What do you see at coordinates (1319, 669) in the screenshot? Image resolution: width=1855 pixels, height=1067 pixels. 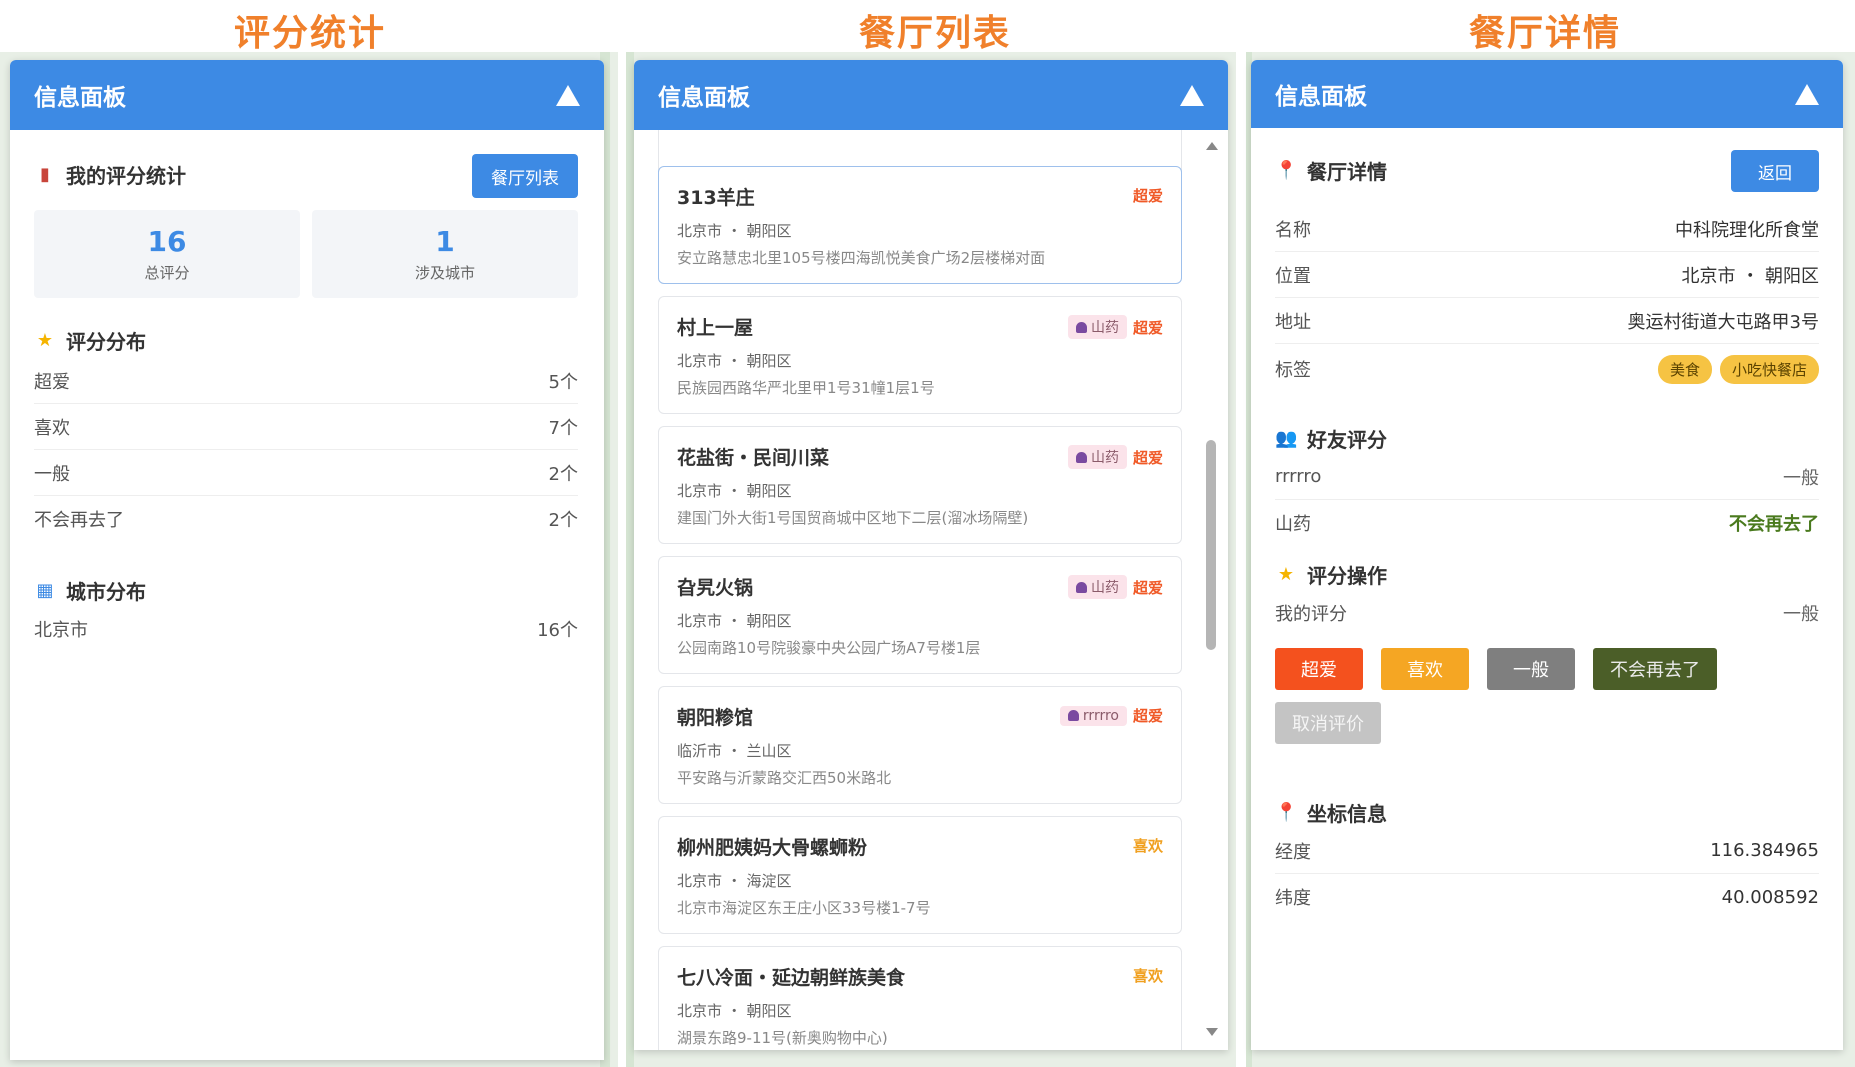 I see `rate-love-button: 超爱` at bounding box center [1319, 669].